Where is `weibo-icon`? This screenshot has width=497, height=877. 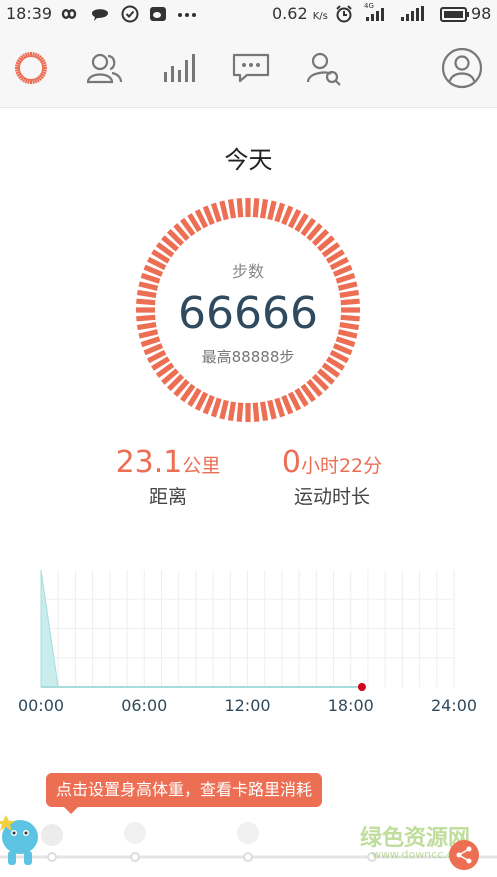 weibo-icon is located at coordinates (158, 16).